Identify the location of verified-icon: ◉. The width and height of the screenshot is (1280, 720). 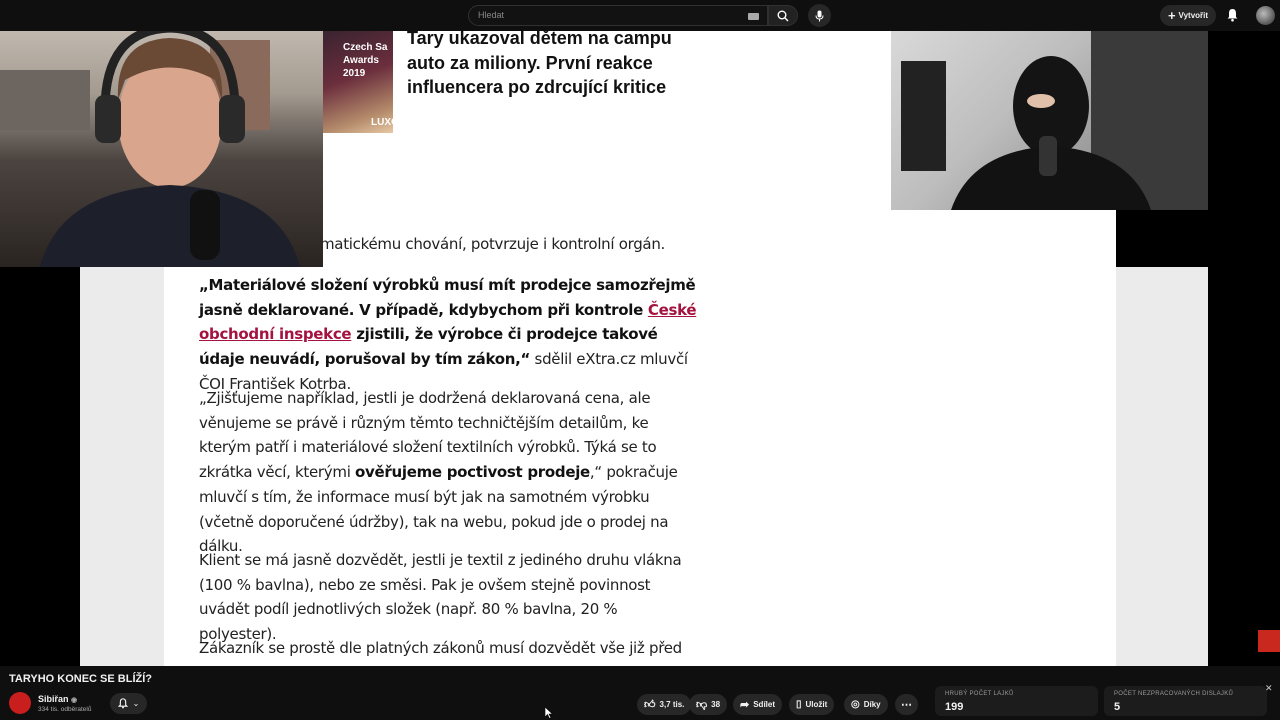
(74, 700).